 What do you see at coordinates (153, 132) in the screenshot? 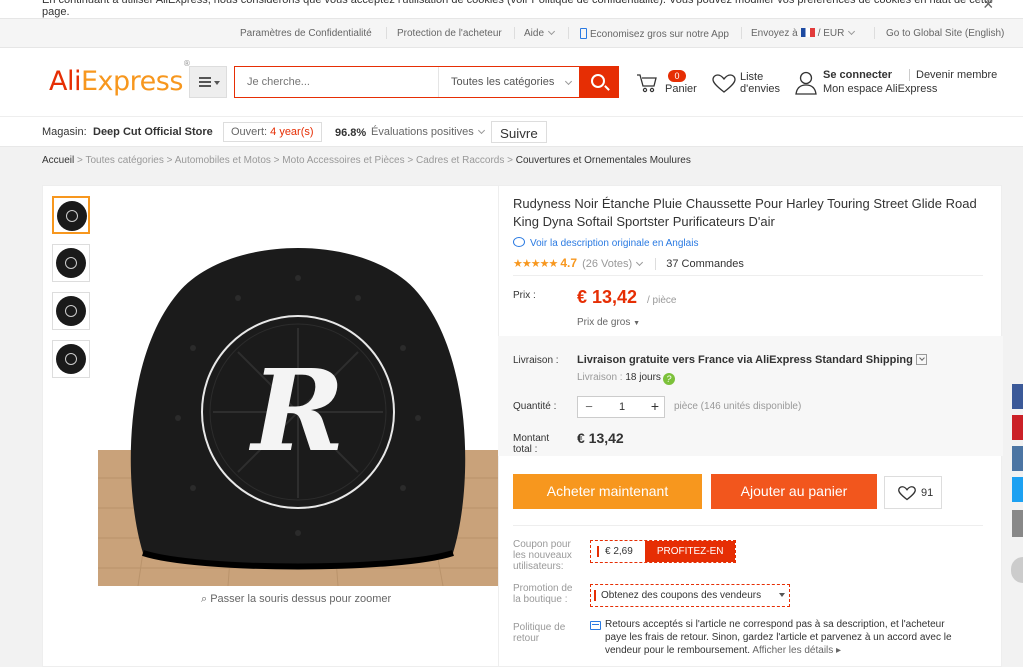
I see `store-name-link: Deep Cut Official Store` at bounding box center [153, 132].